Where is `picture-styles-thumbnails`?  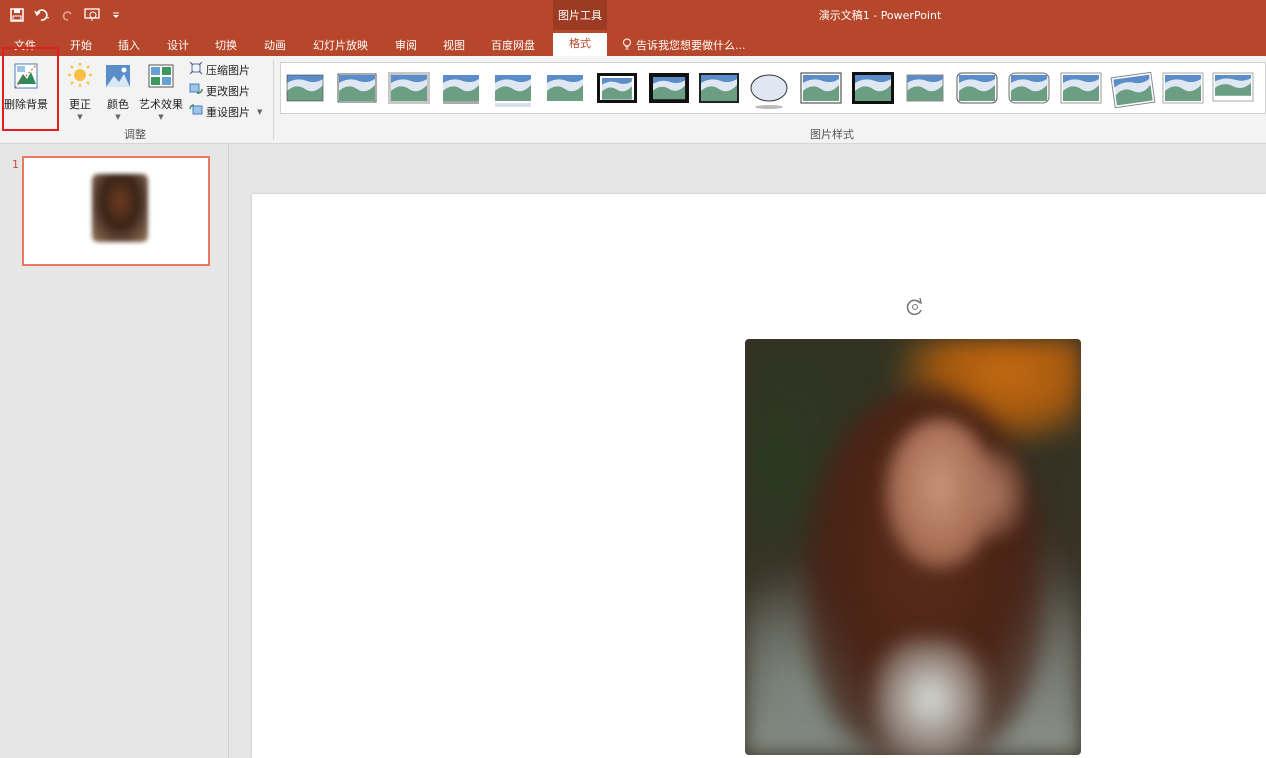 picture-styles-thumbnails is located at coordinates (773, 89).